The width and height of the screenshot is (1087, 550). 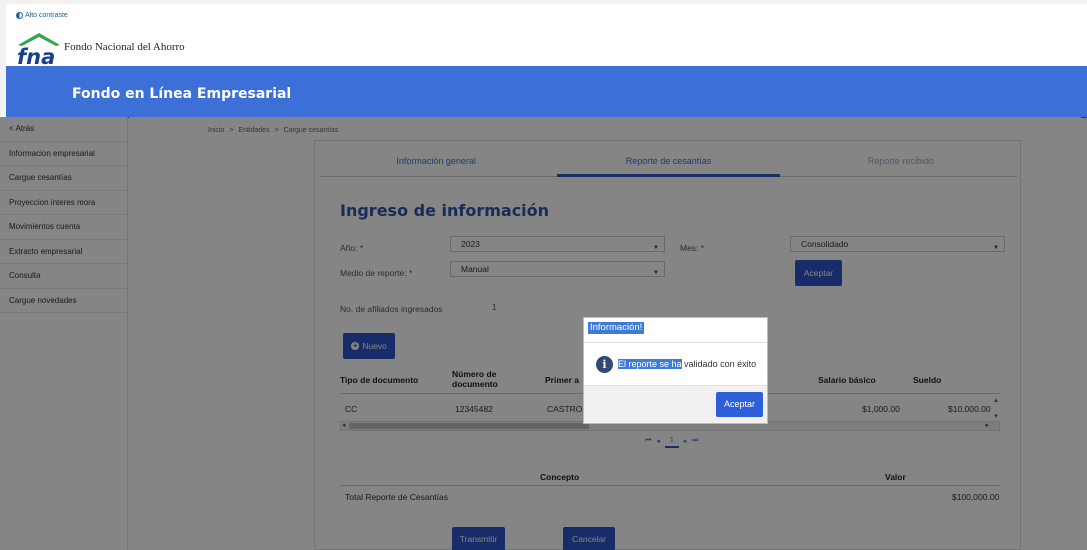 What do you see at coordinates (19, 15) in the screenshot?
I see `contrast-icon` at bounding box center [19, 15].